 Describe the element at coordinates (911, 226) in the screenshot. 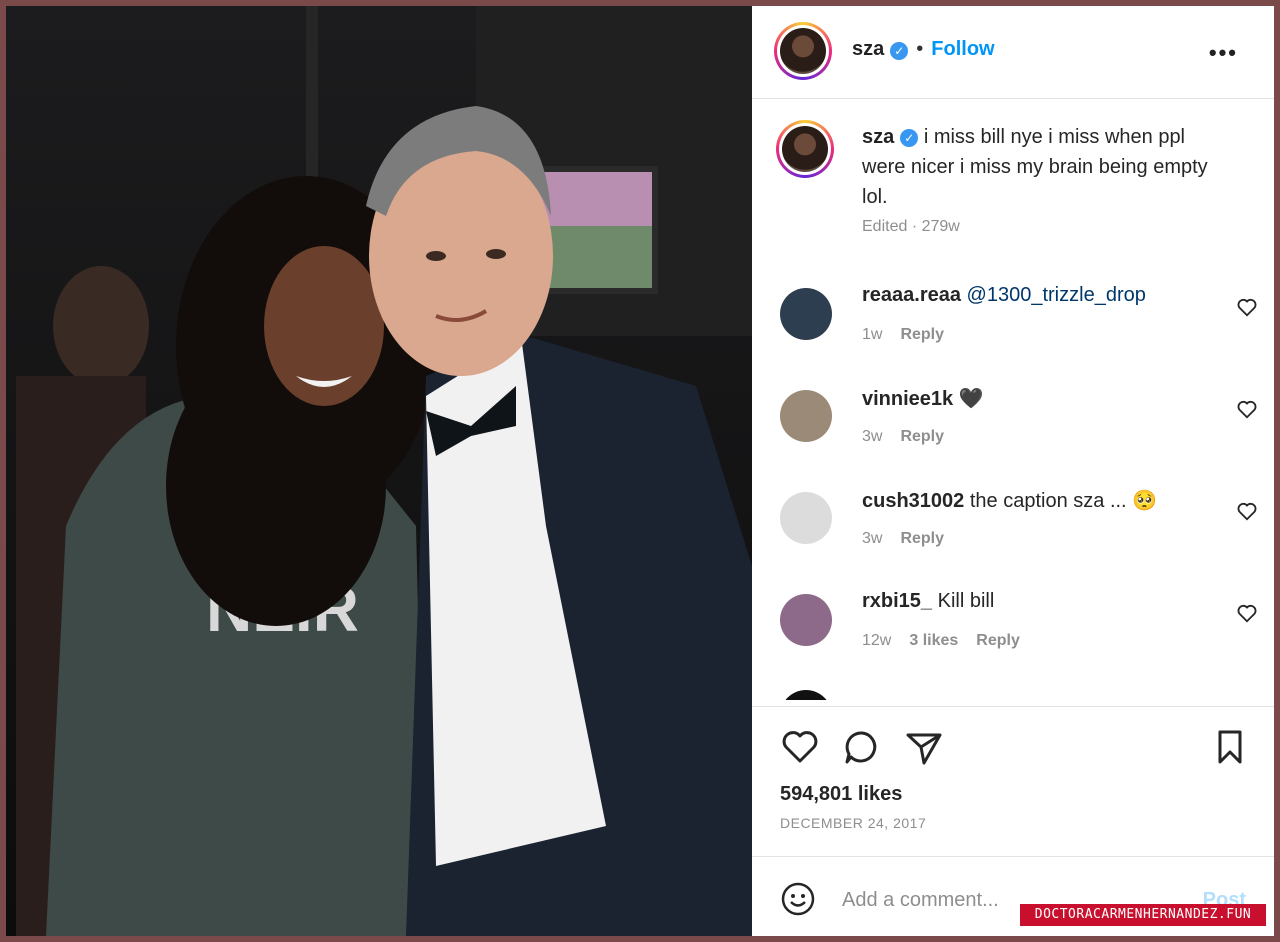

I see `caption-meta: Edited · 279w` at that location.